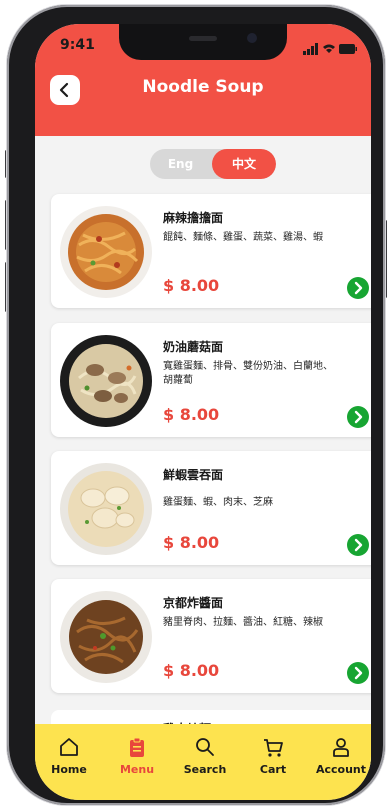 The height and width of the screenshot is (810, 392). I want to click on search-icon, so click(205, 747).